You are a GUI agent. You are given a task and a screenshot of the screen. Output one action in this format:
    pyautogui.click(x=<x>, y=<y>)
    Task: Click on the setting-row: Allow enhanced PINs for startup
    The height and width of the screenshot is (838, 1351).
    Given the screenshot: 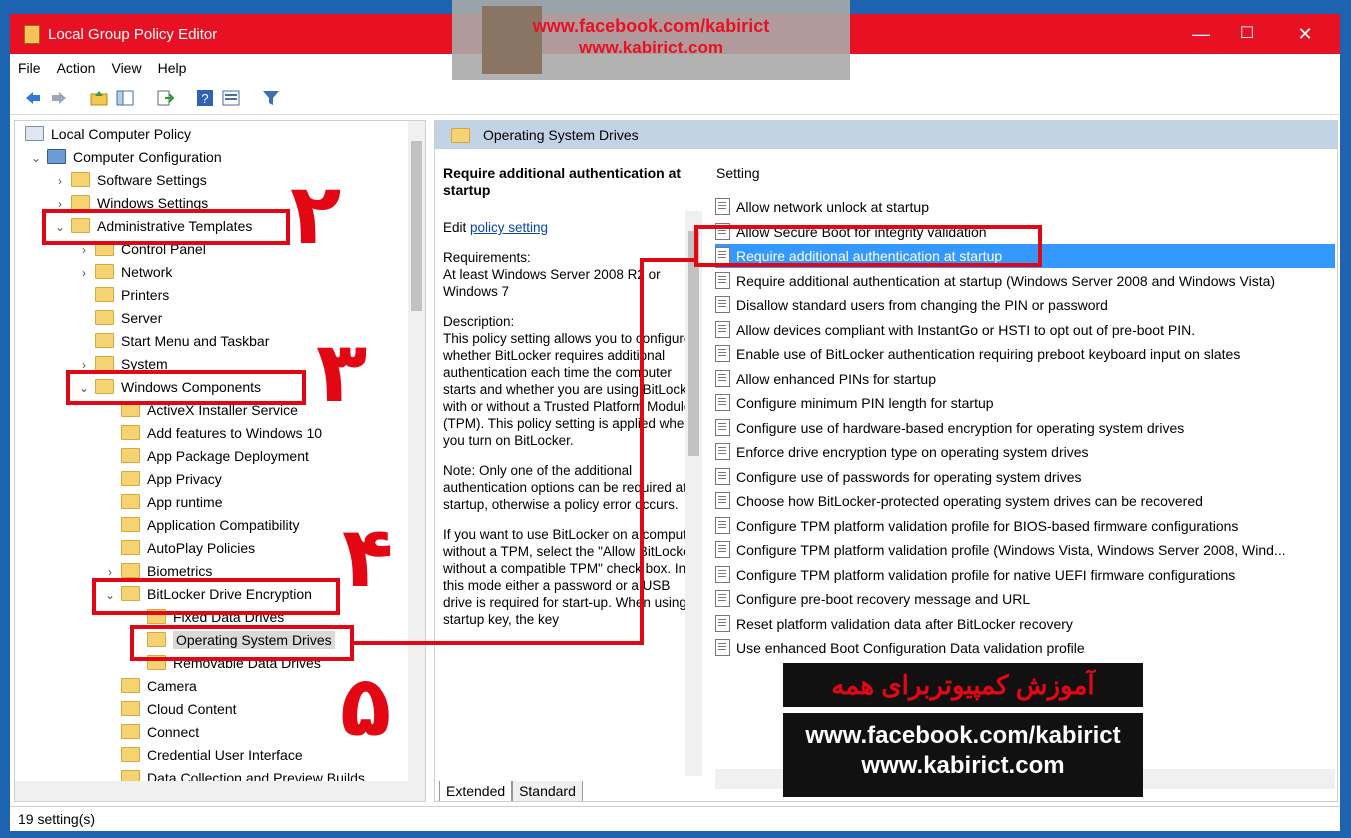 What is the action you would take?
    pyautogui.click(x=1025, y=379)
    